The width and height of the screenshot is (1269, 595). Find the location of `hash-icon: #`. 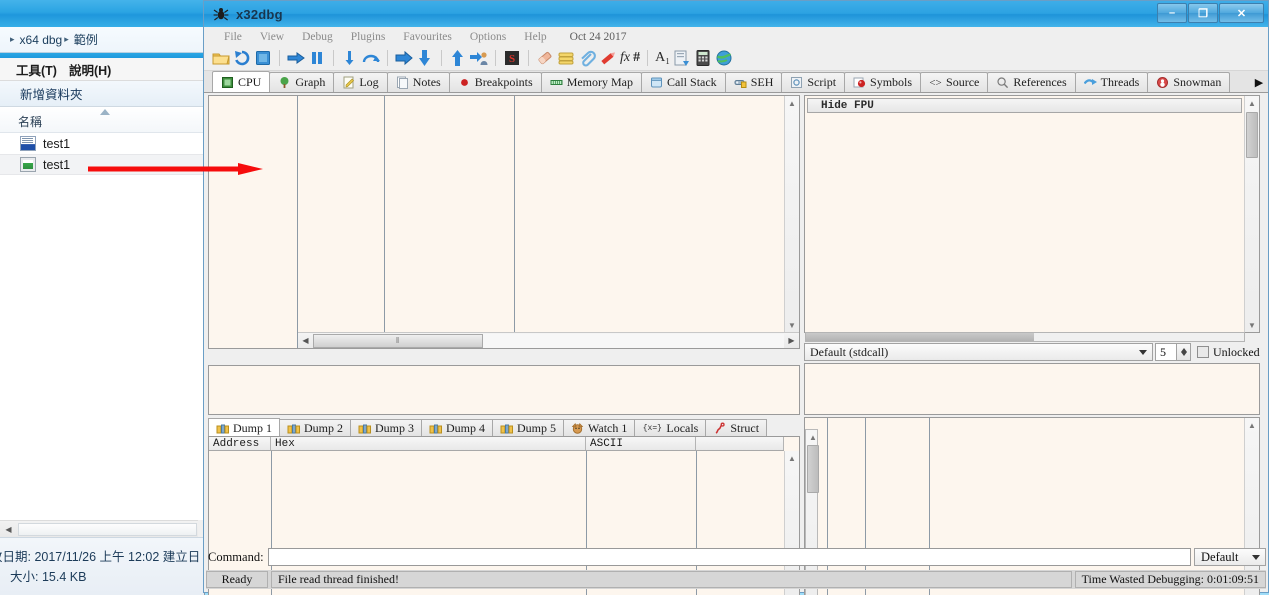

hash-icon: # is located at coordinates (636, 58).